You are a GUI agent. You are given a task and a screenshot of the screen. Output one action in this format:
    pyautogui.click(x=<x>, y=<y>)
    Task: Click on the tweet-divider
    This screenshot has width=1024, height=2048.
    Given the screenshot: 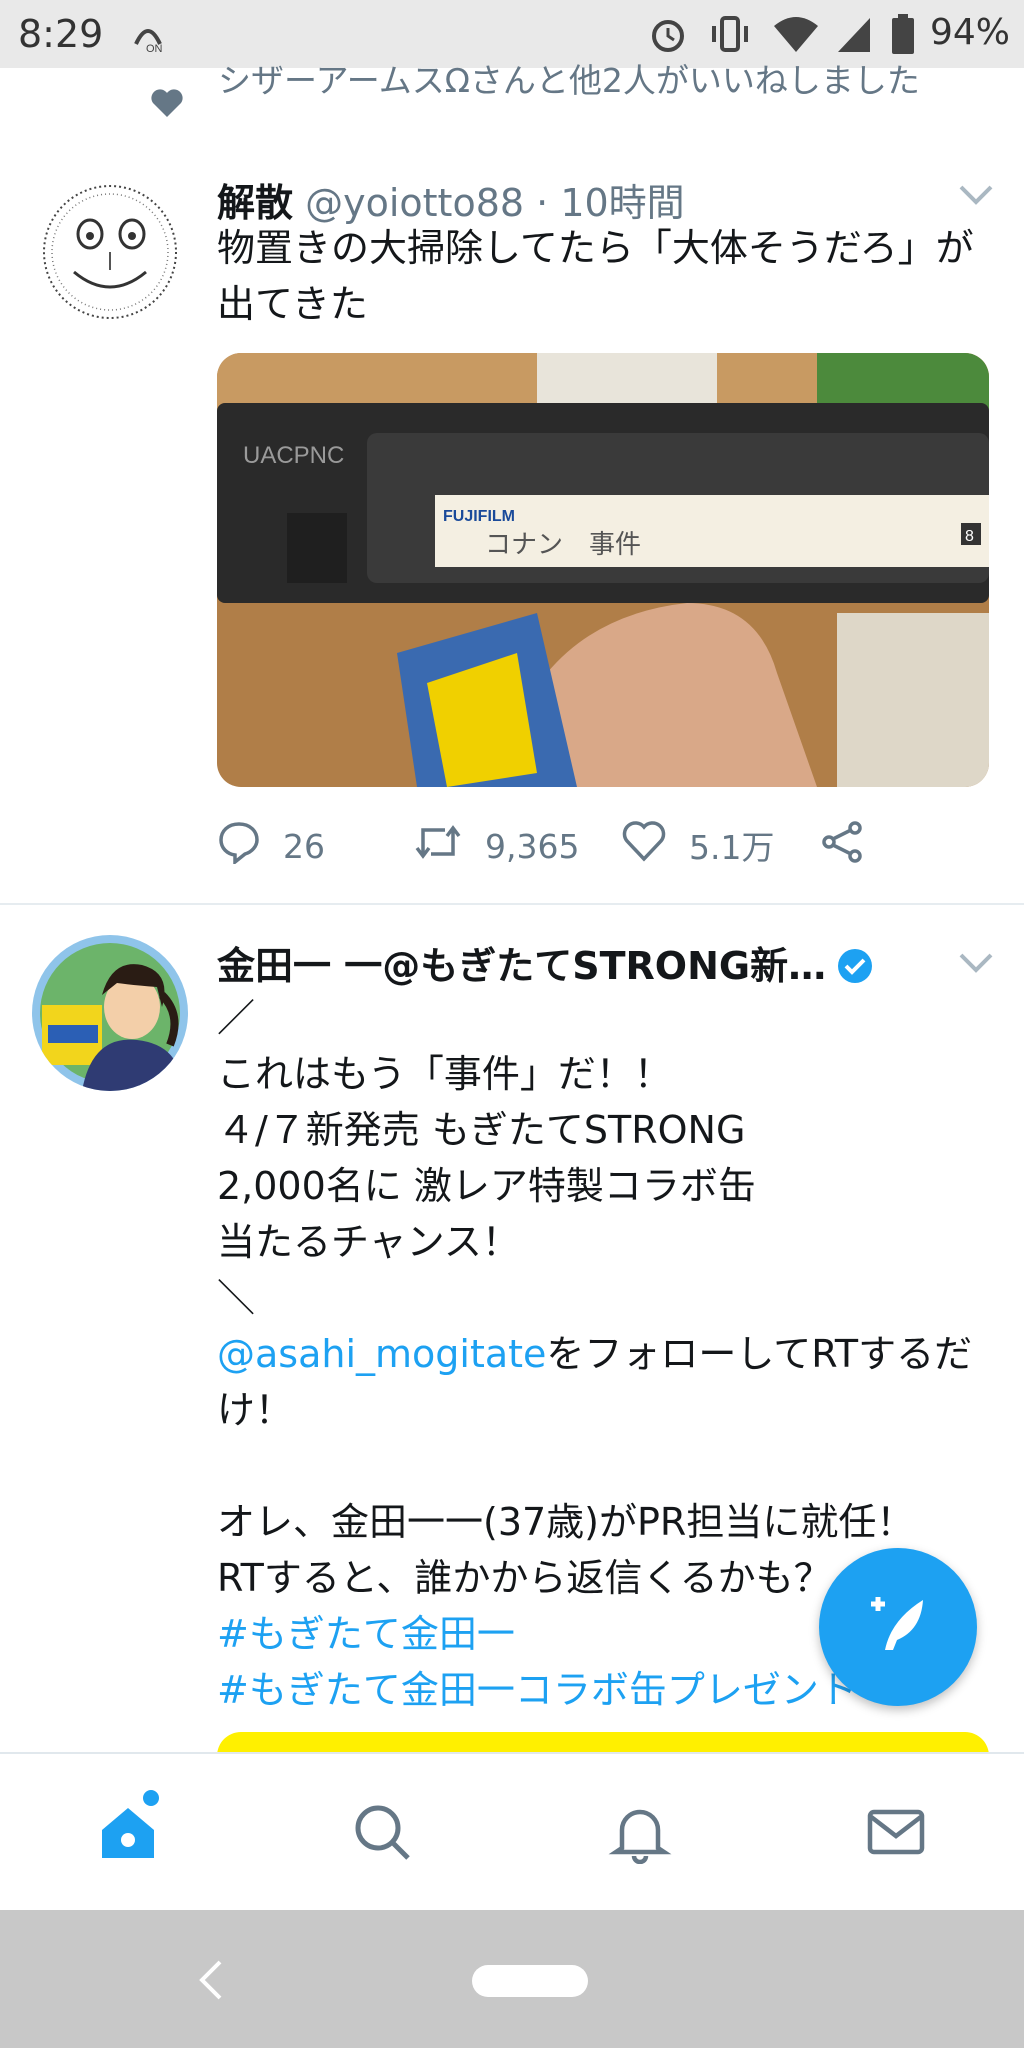 What is the action you would take?
    pyautogui.click(x=512, y=904)
    